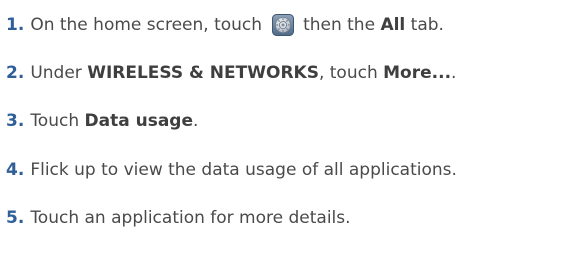  I want to click on step-text: , touch, so click(348, 73).